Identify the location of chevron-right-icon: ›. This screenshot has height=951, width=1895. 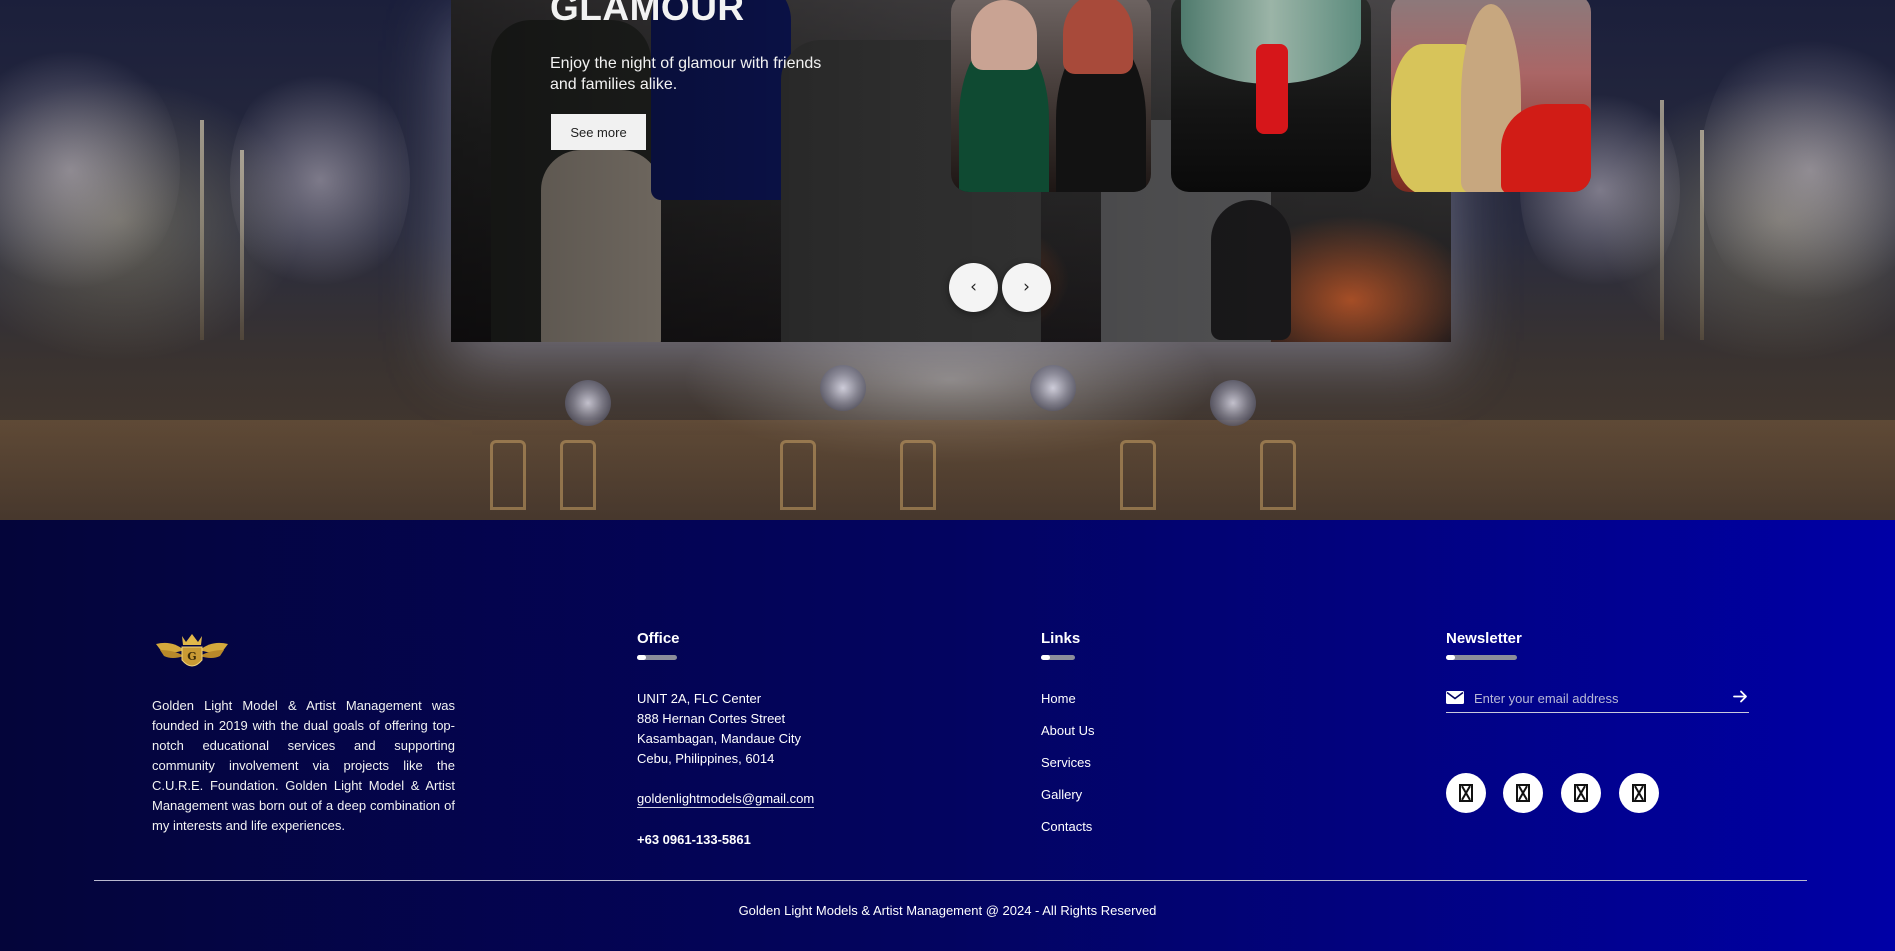
(1026, 287).